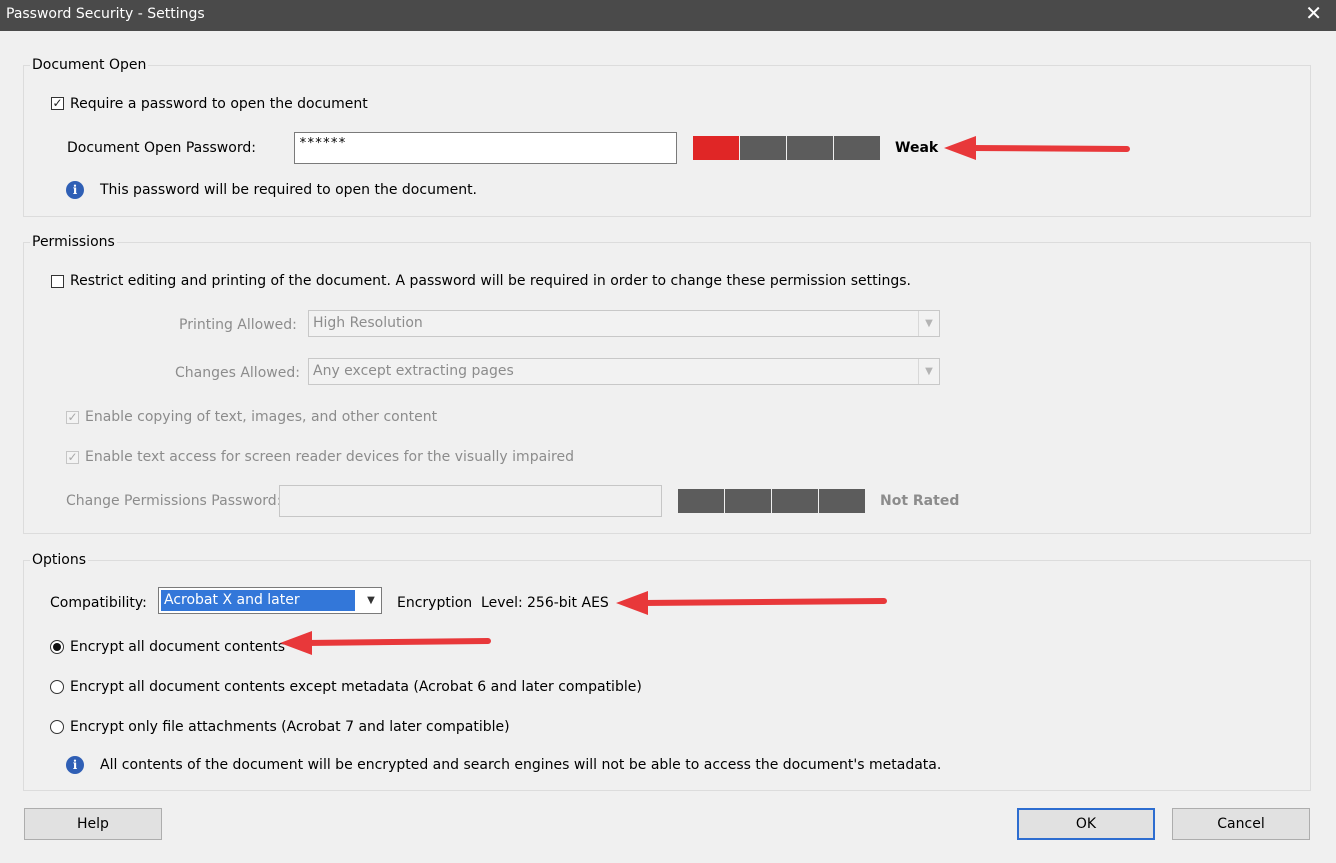  Describe the element at coordinates (105, 14) in the screenshot. I see `window-title: Password Security - Settings` at that location.